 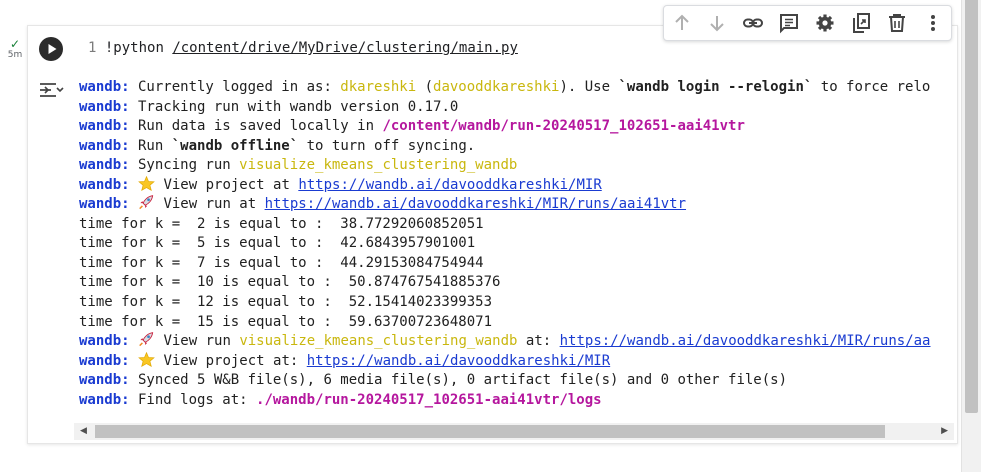 I want to click on output-toggle-icon, so click(x=52, y=90).